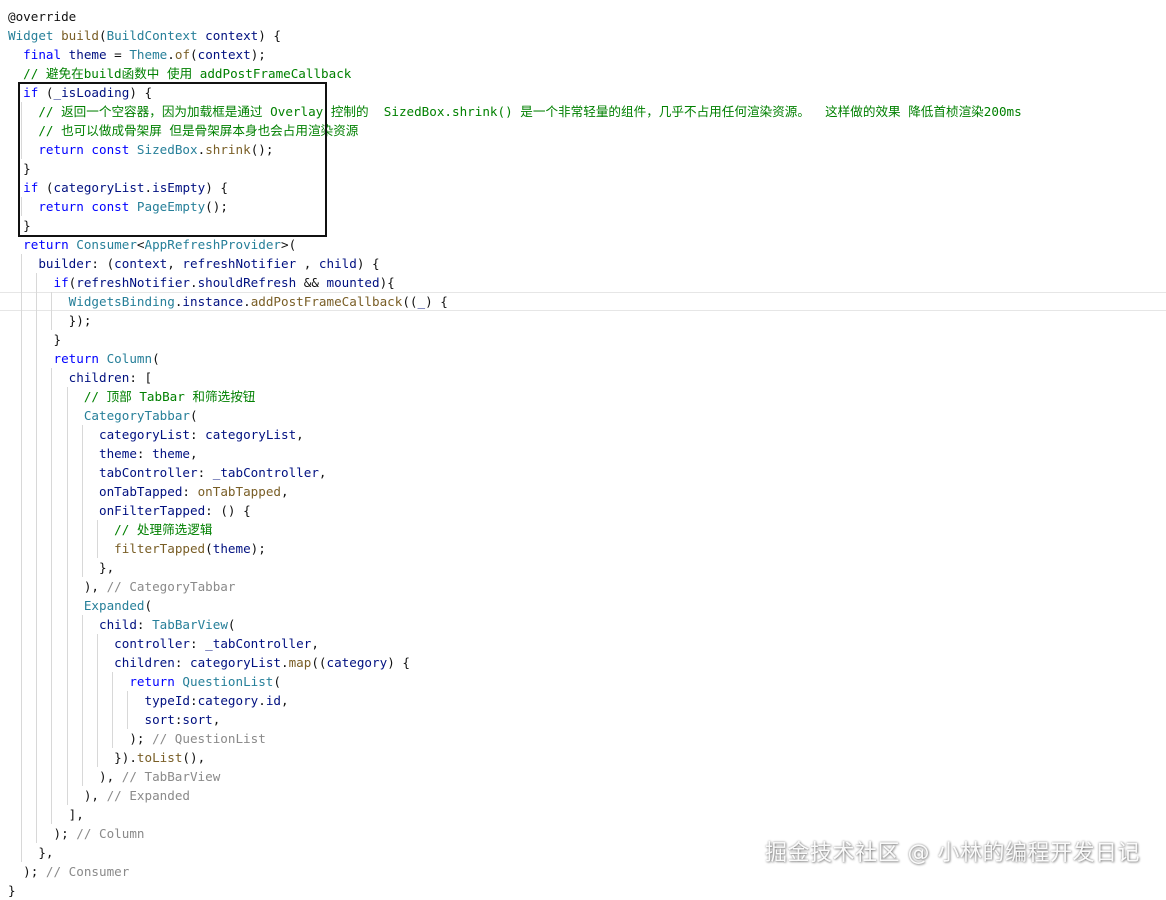 Image resolution: width=1166 pixels, height=900 pixels. What do you see at coordinates (515, 16) in the screenshot?
I see `code-line: @override` at bounding box center [515, 16].